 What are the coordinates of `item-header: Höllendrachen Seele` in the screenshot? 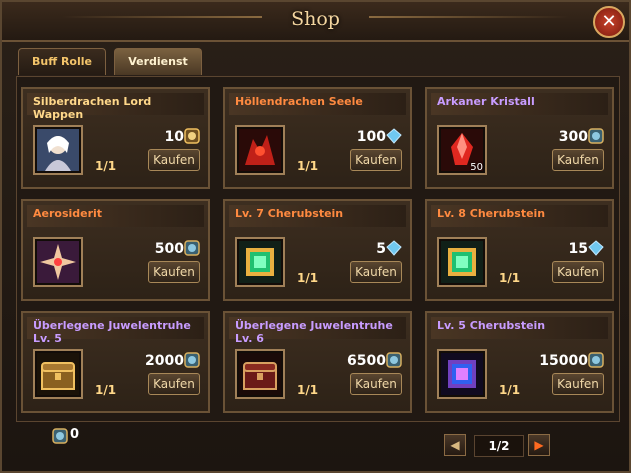 It's located at (317, 104).